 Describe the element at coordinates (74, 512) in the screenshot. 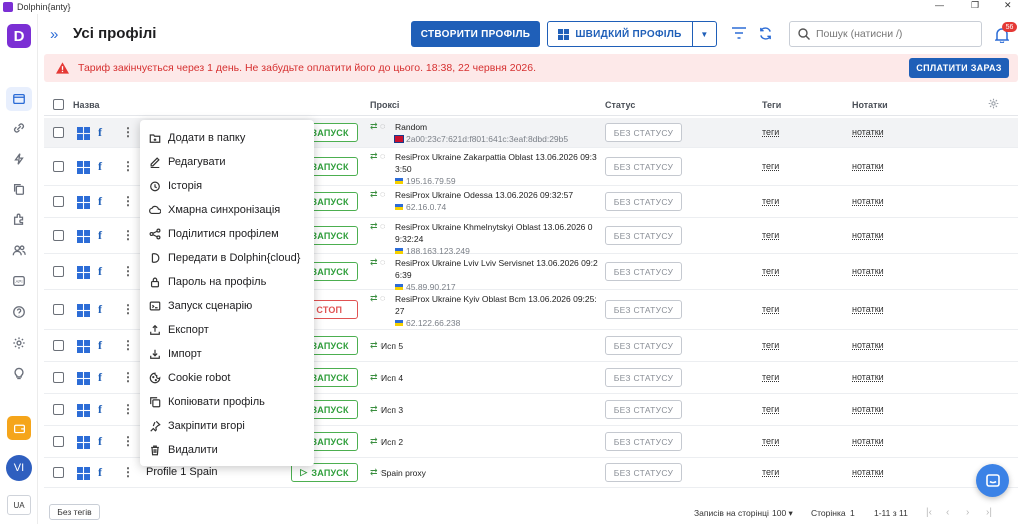

I see `no-tags-button: Без тегів` at that location.